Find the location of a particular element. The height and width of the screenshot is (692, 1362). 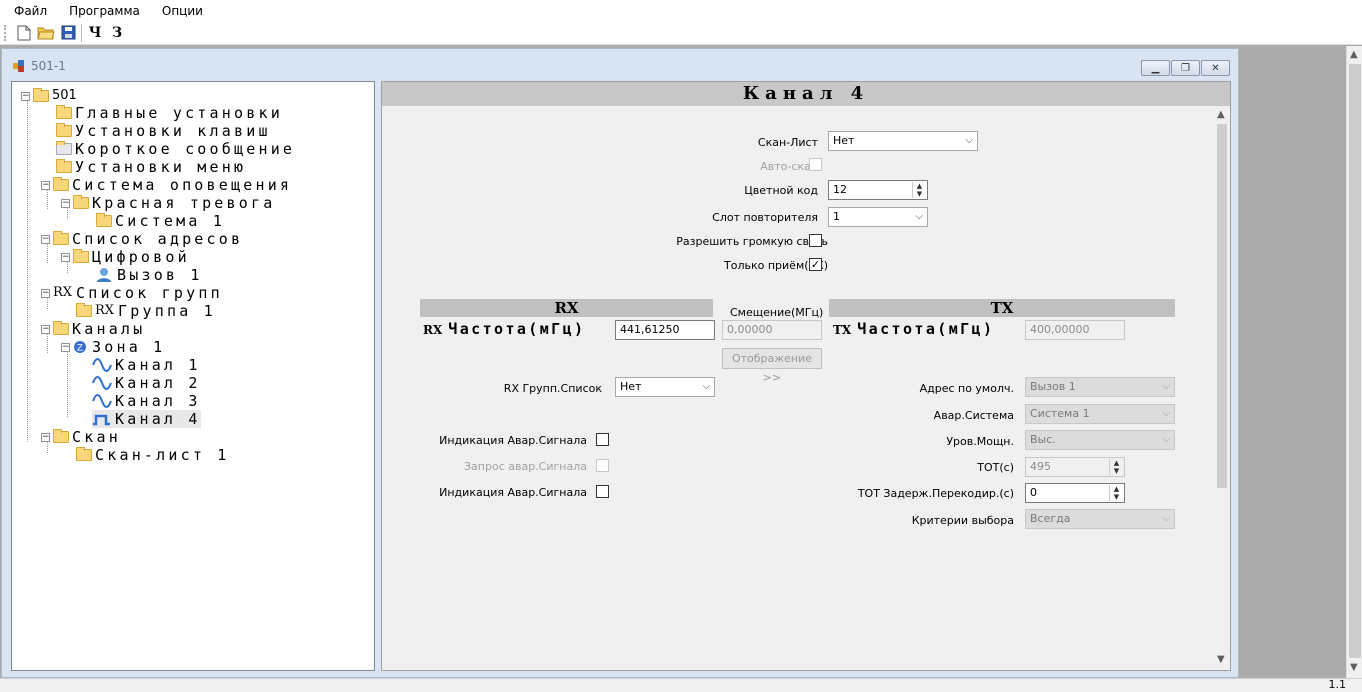

tree-node-root: − 501 is located at coordinates (49, 96).